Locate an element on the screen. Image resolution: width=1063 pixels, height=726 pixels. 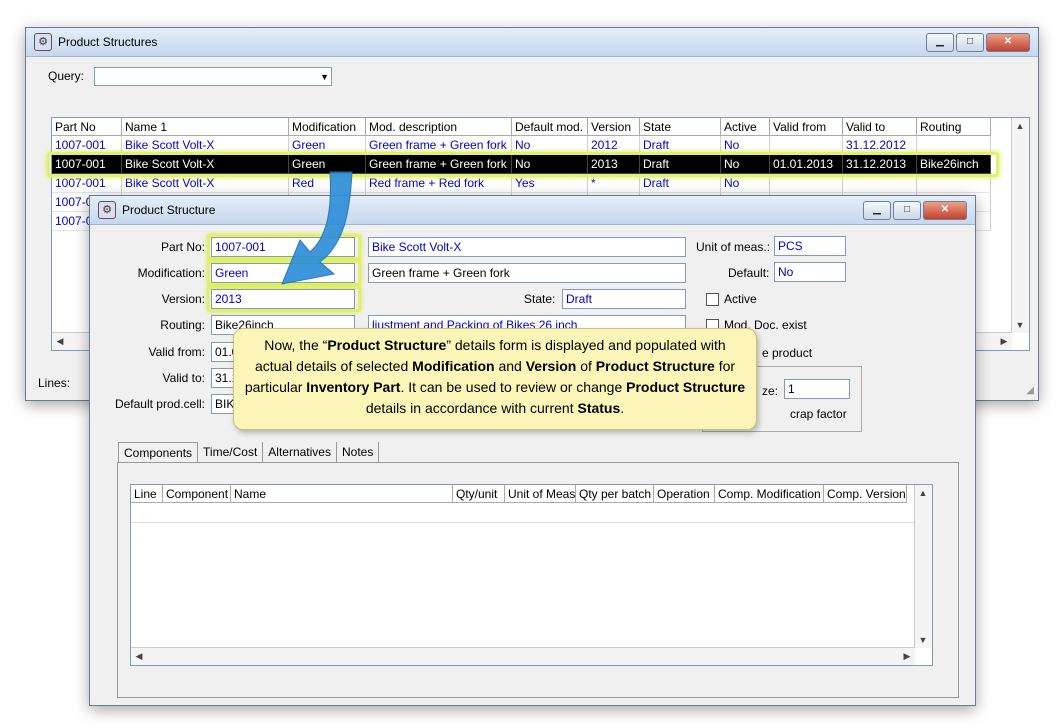
detail-tabs: Components Time/Cost Alternatives Notes is located at coordinates (249, 452).